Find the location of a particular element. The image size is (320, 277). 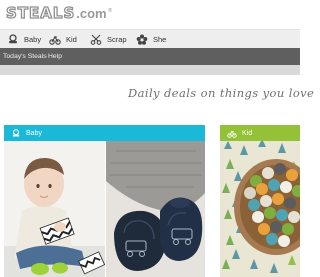

logo-registered-mark: ® is located at coordinates (110, 11).